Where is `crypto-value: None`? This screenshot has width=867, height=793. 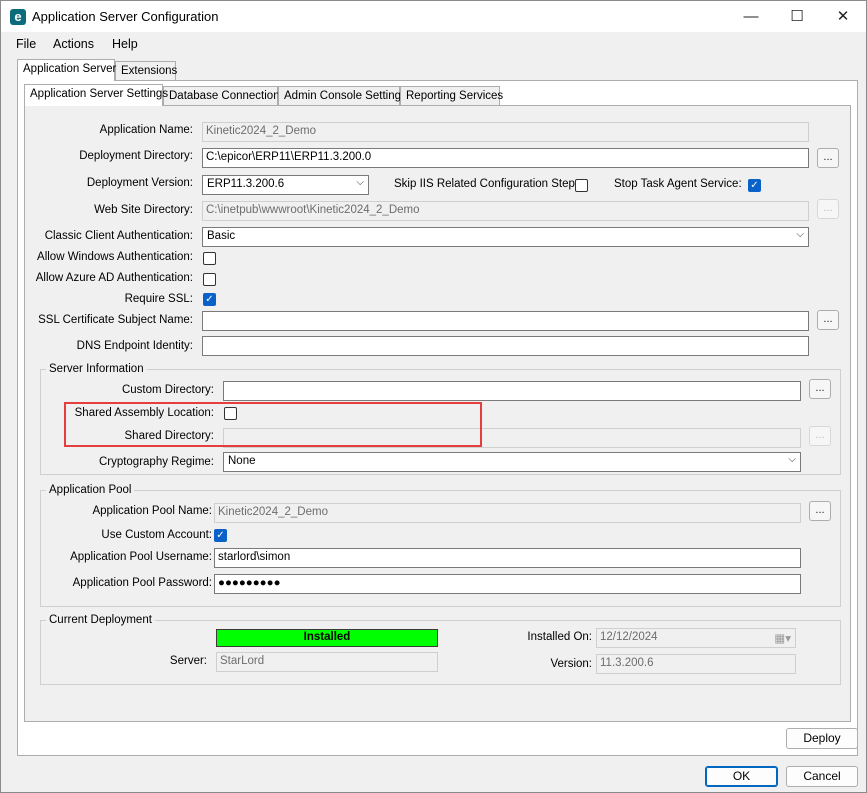
crypto-value: None is located at coordinates (242, 461).